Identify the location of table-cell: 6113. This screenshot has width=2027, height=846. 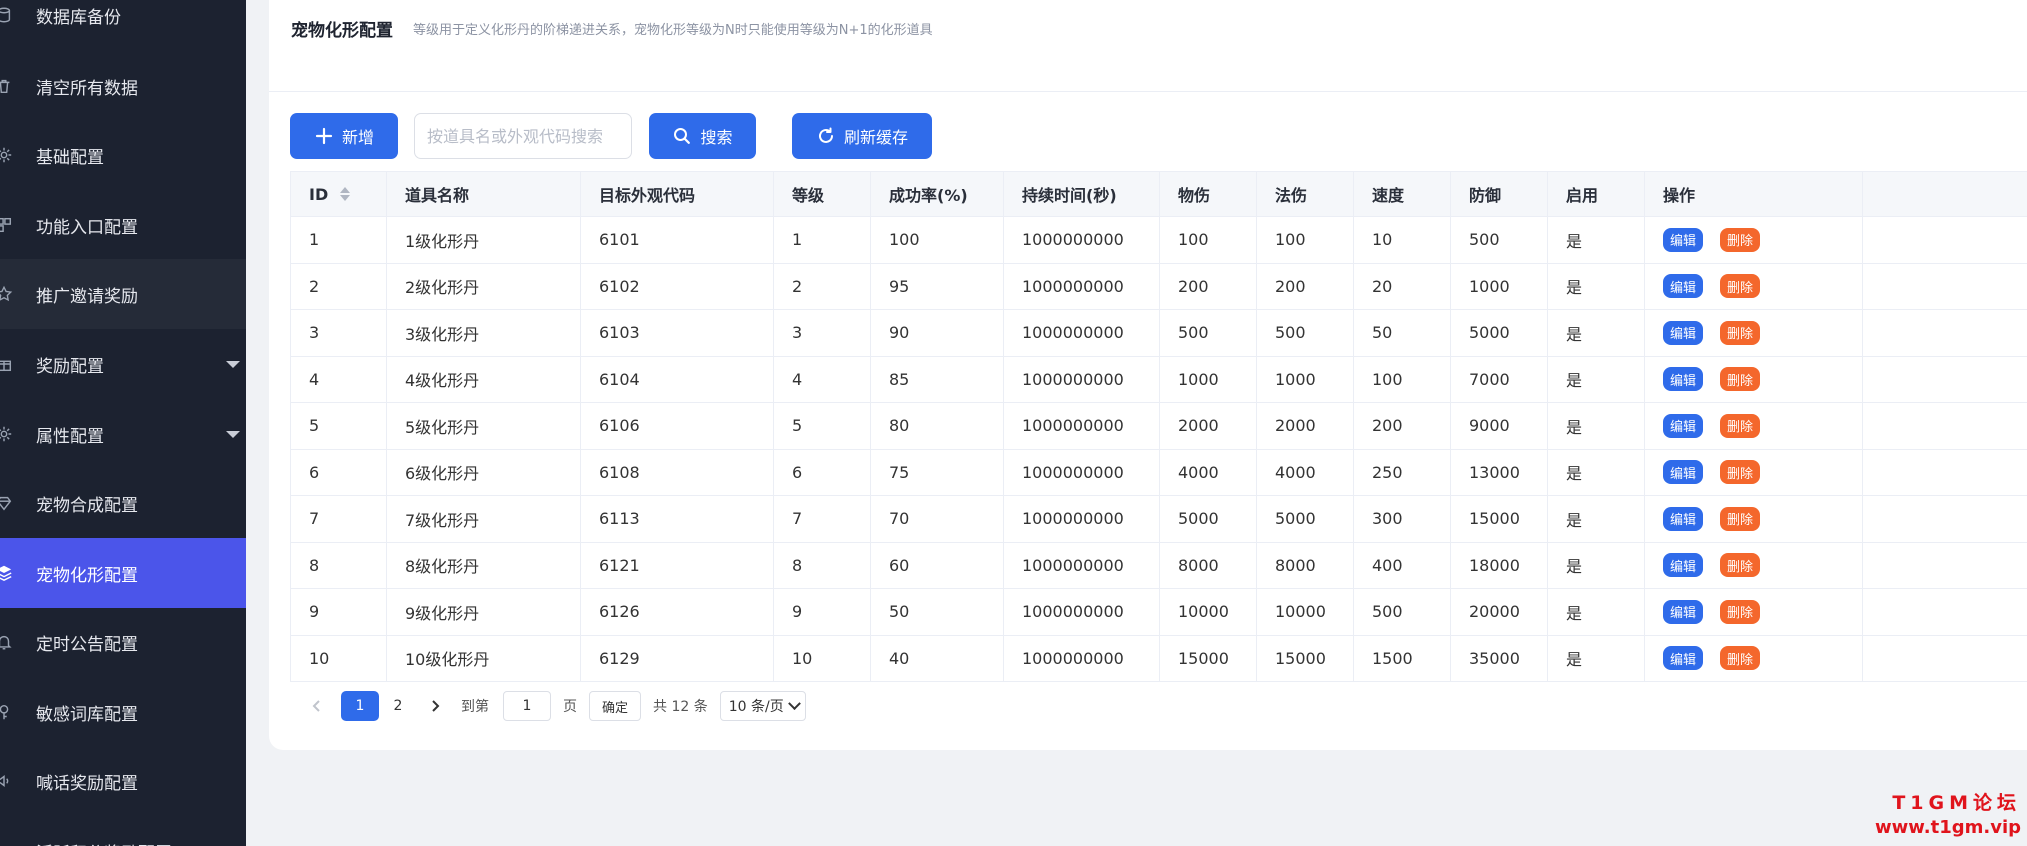
(677, 519).